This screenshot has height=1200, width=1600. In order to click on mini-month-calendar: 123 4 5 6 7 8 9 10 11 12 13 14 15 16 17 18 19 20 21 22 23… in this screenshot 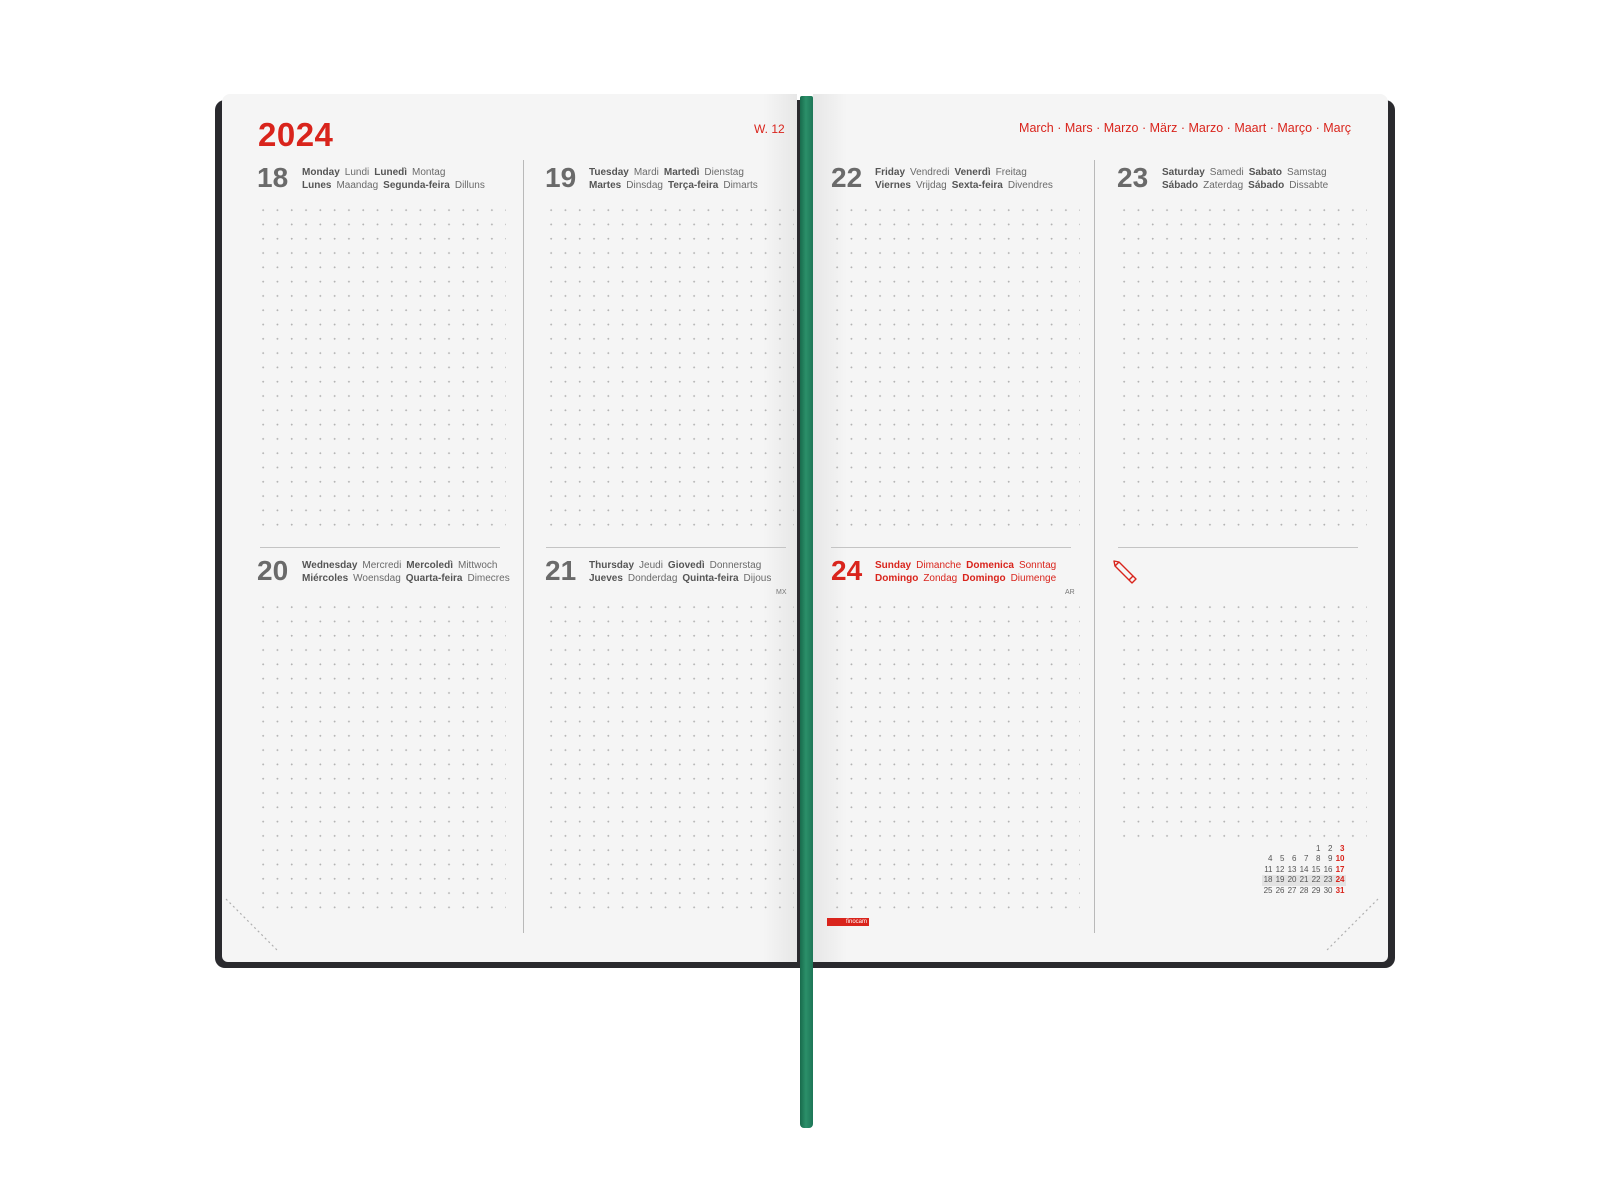, I will do `click(1304, 870)`.